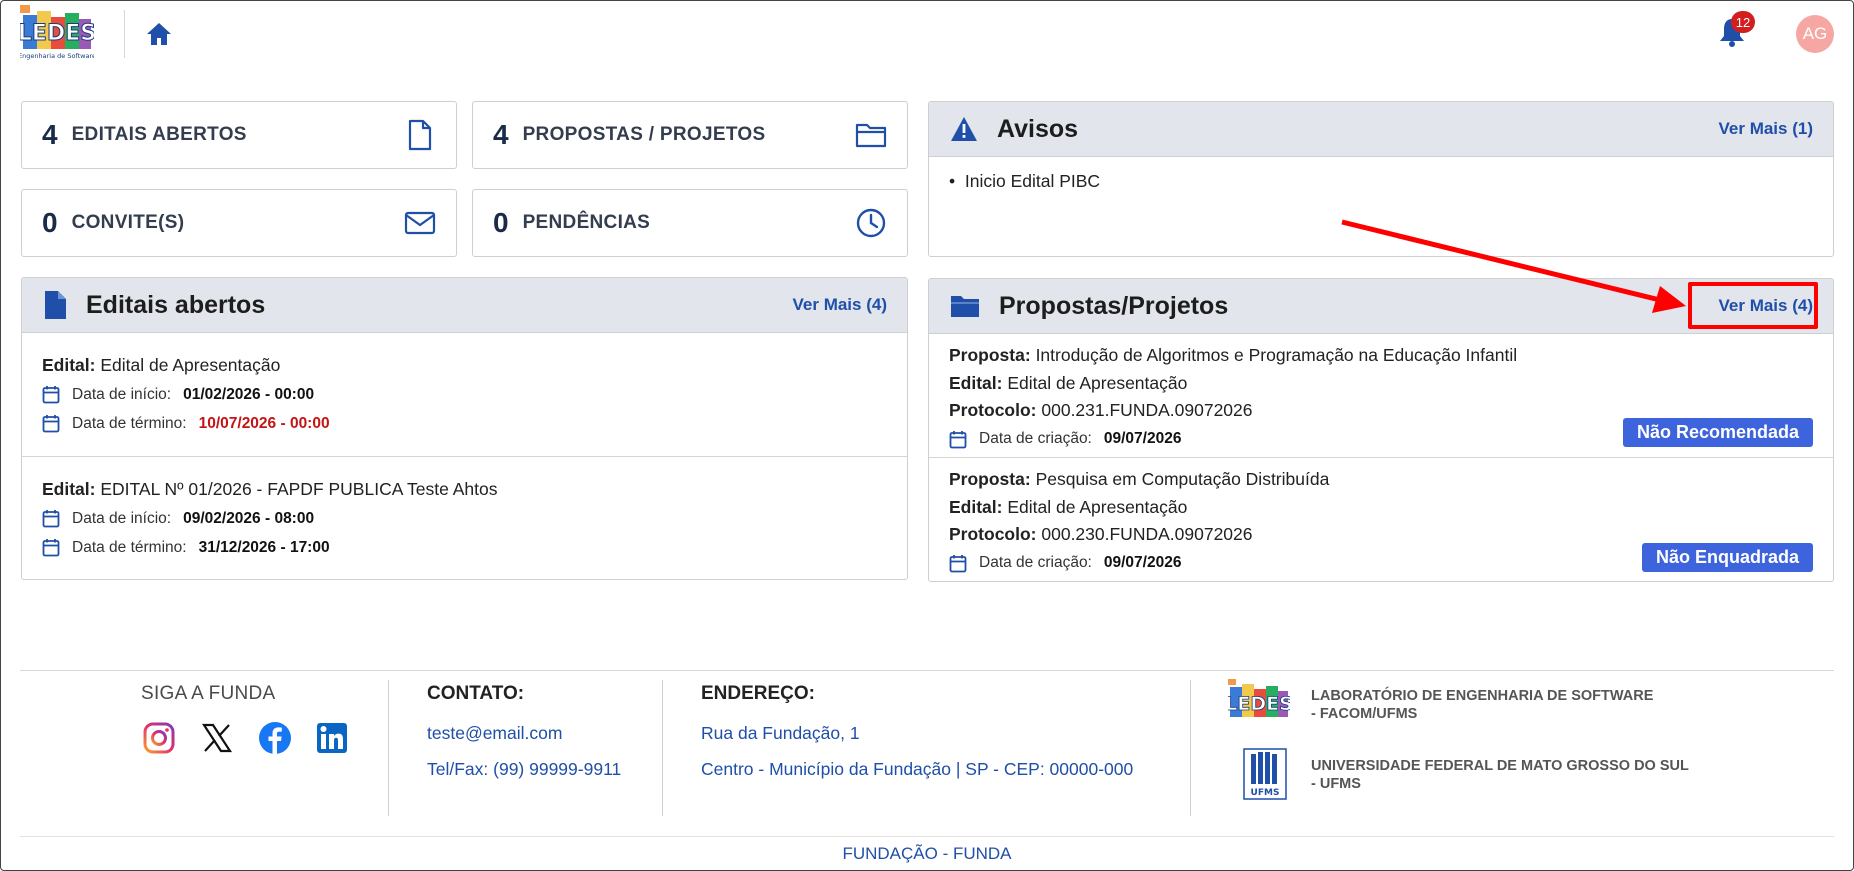  Describe the element at coordinates (1147, 410) in the screenshot. I see `protocolo-value: 000.231.FUNDA.09072026` at that location.